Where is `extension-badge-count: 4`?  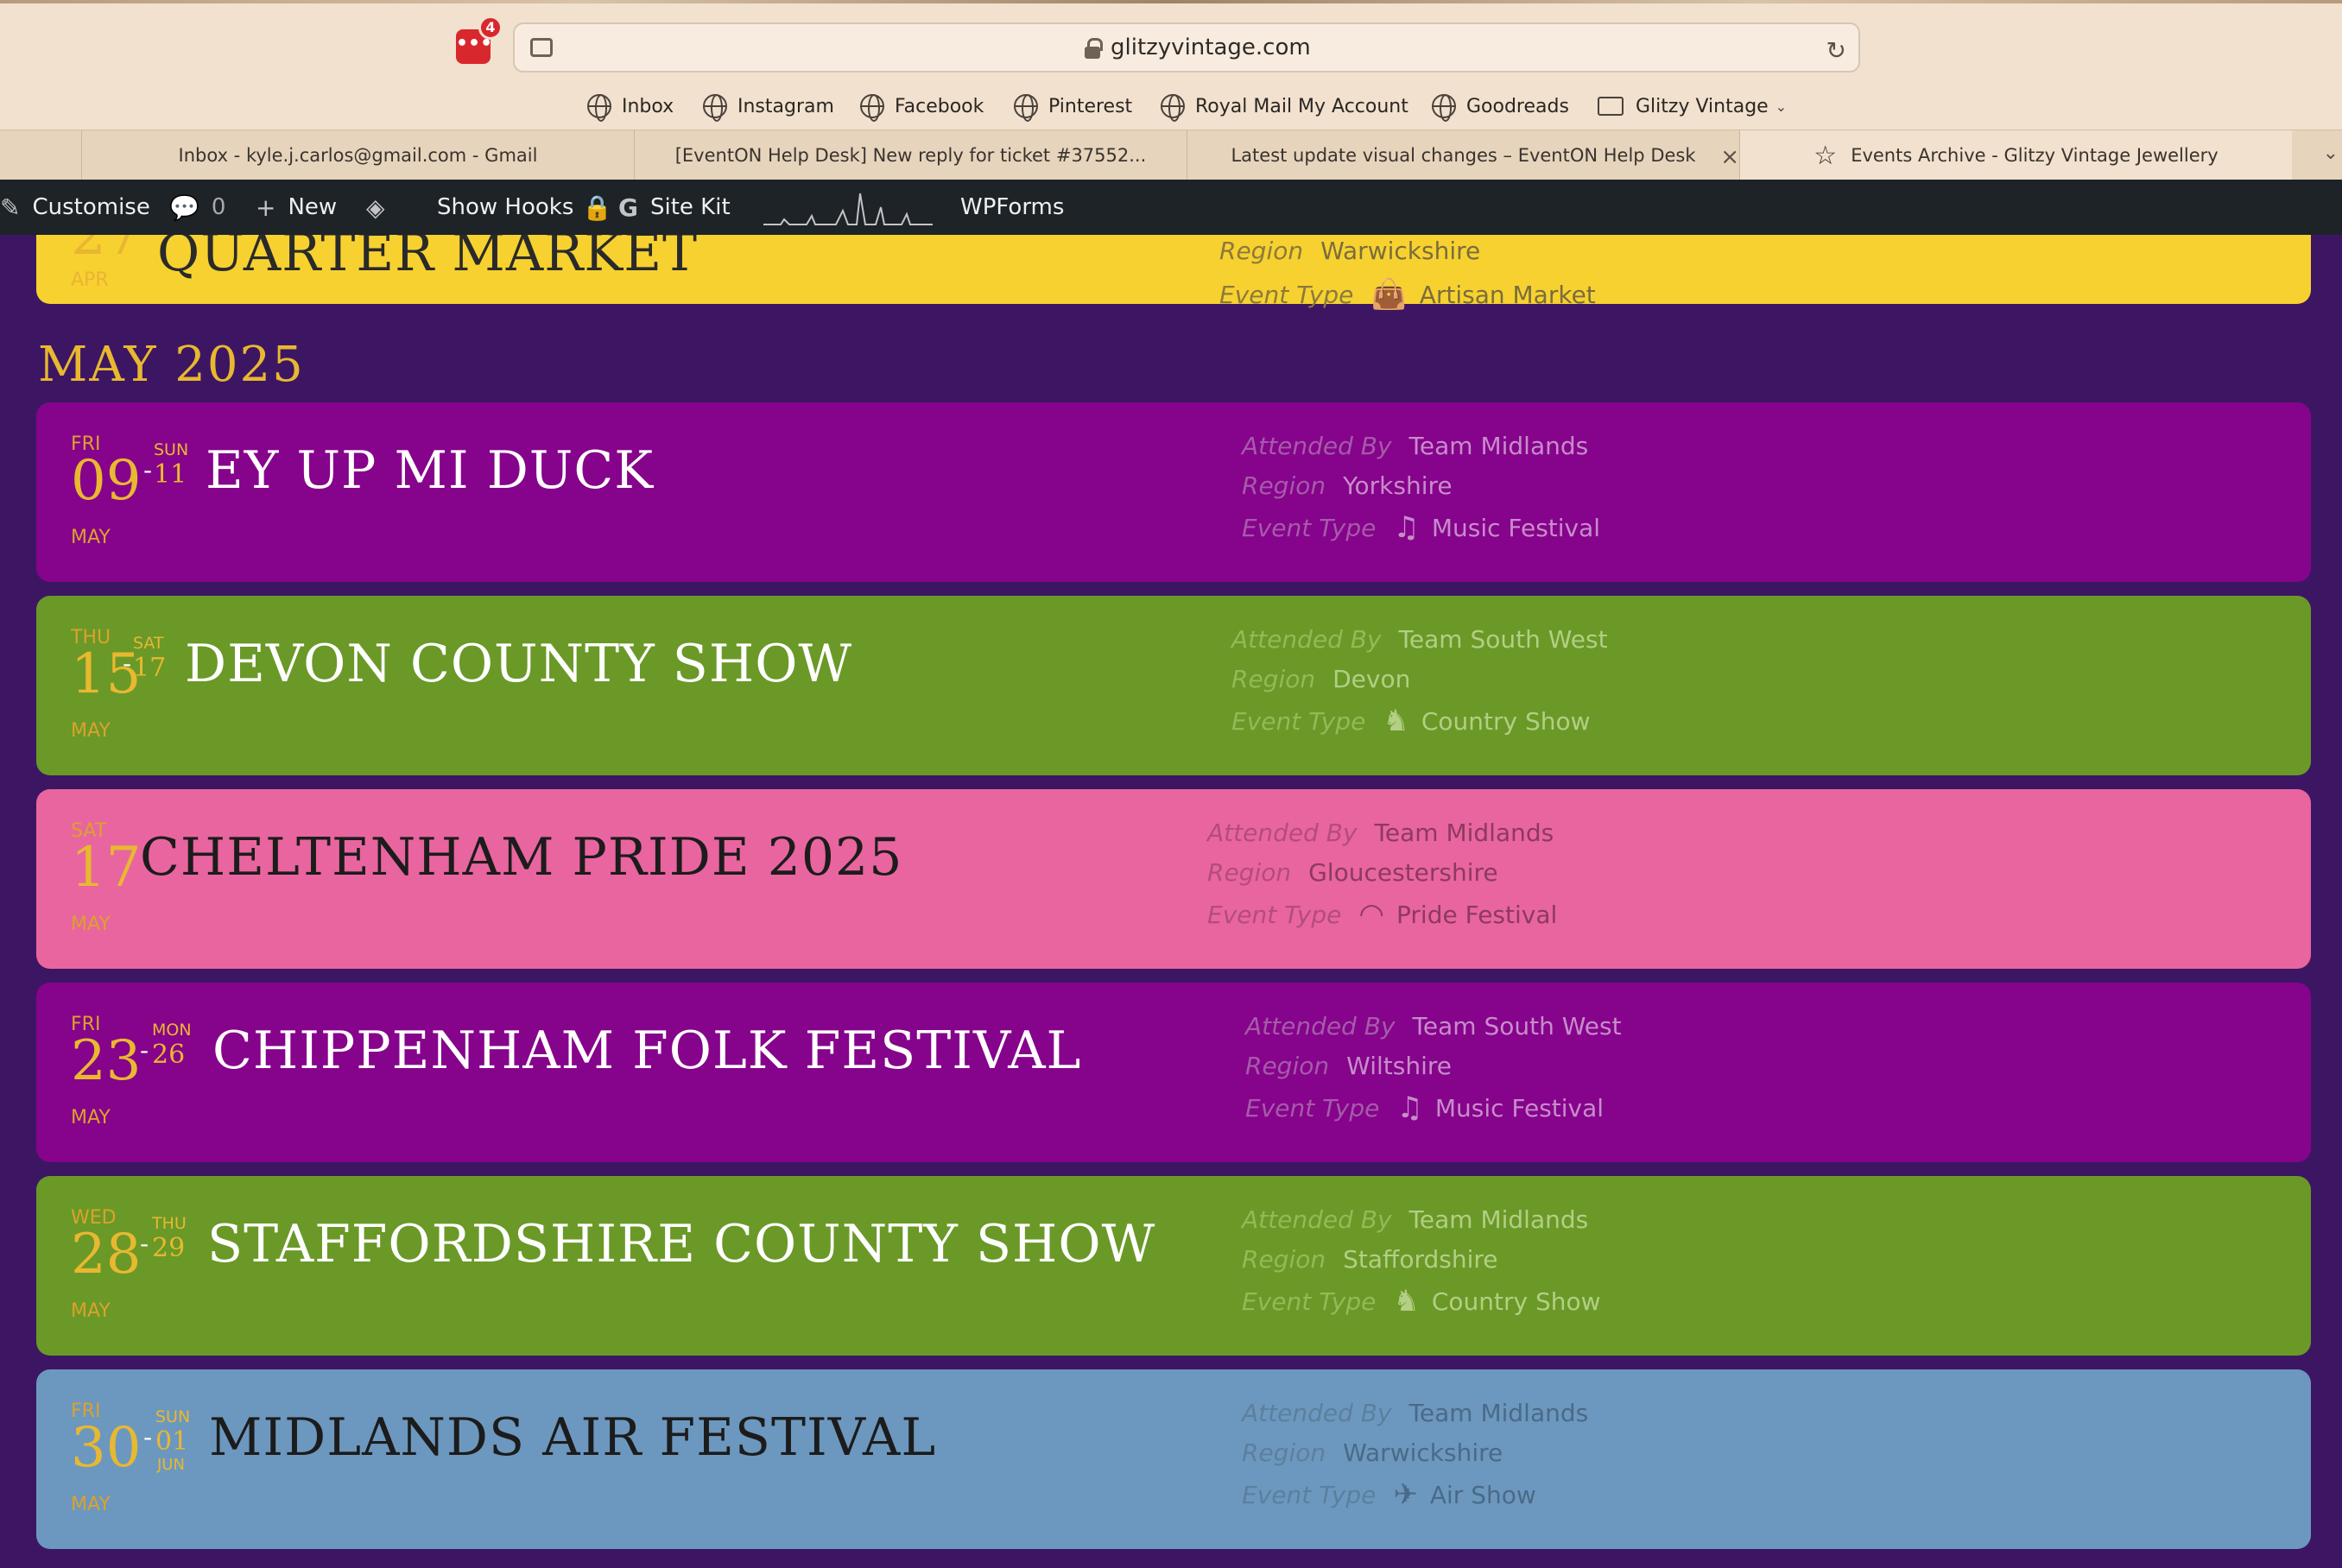 extension-badge-count: 4 is located at coordinates (490, 28).